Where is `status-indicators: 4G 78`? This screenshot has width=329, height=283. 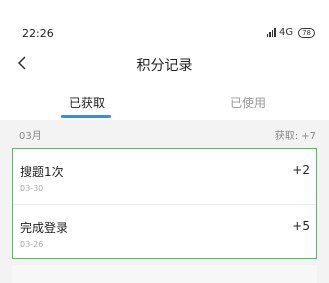 status-indicators: 4G 78 is located at coordinates (290, 32).